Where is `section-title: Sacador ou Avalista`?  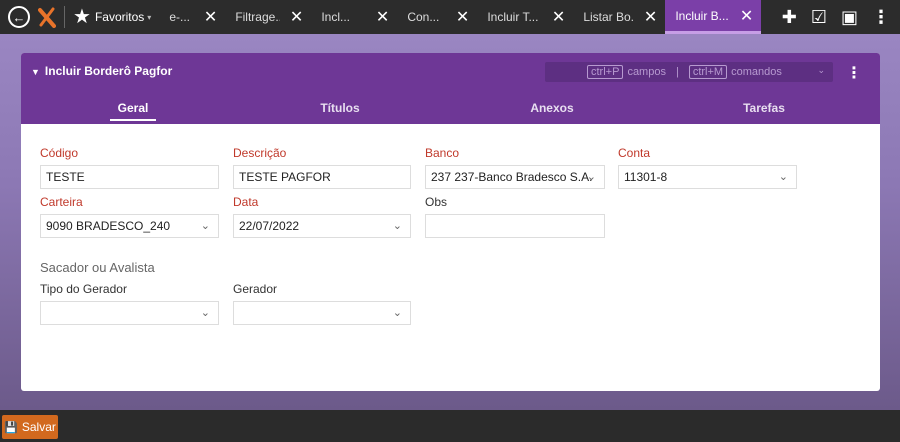
section-title: Sacador ou Avalista is located at coordinates (97, 267).